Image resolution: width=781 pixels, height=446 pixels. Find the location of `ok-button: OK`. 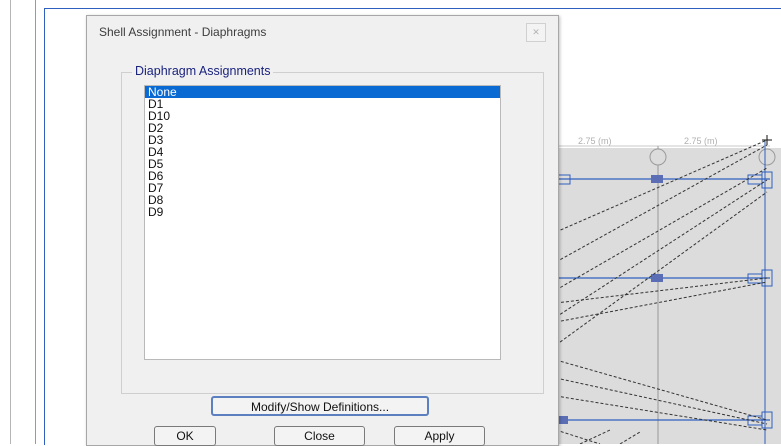

ok-button: OK is located at coordinates (185, 436).